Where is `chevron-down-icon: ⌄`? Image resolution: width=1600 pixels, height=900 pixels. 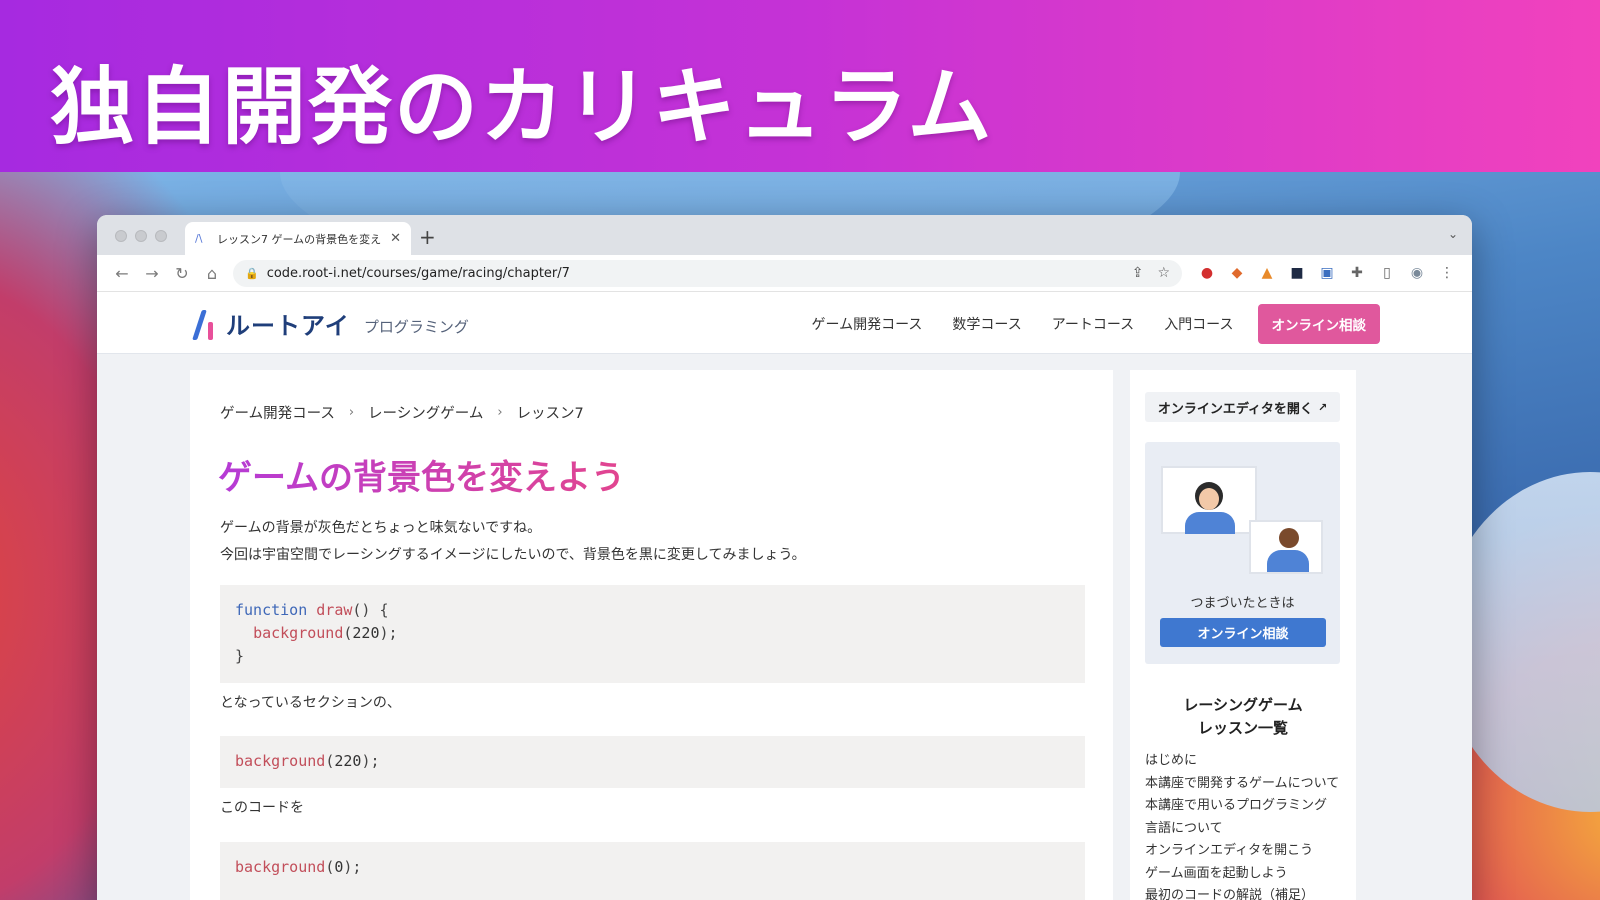 chevron-down-icon: ⌄ is located at coordinates (1453, 234).